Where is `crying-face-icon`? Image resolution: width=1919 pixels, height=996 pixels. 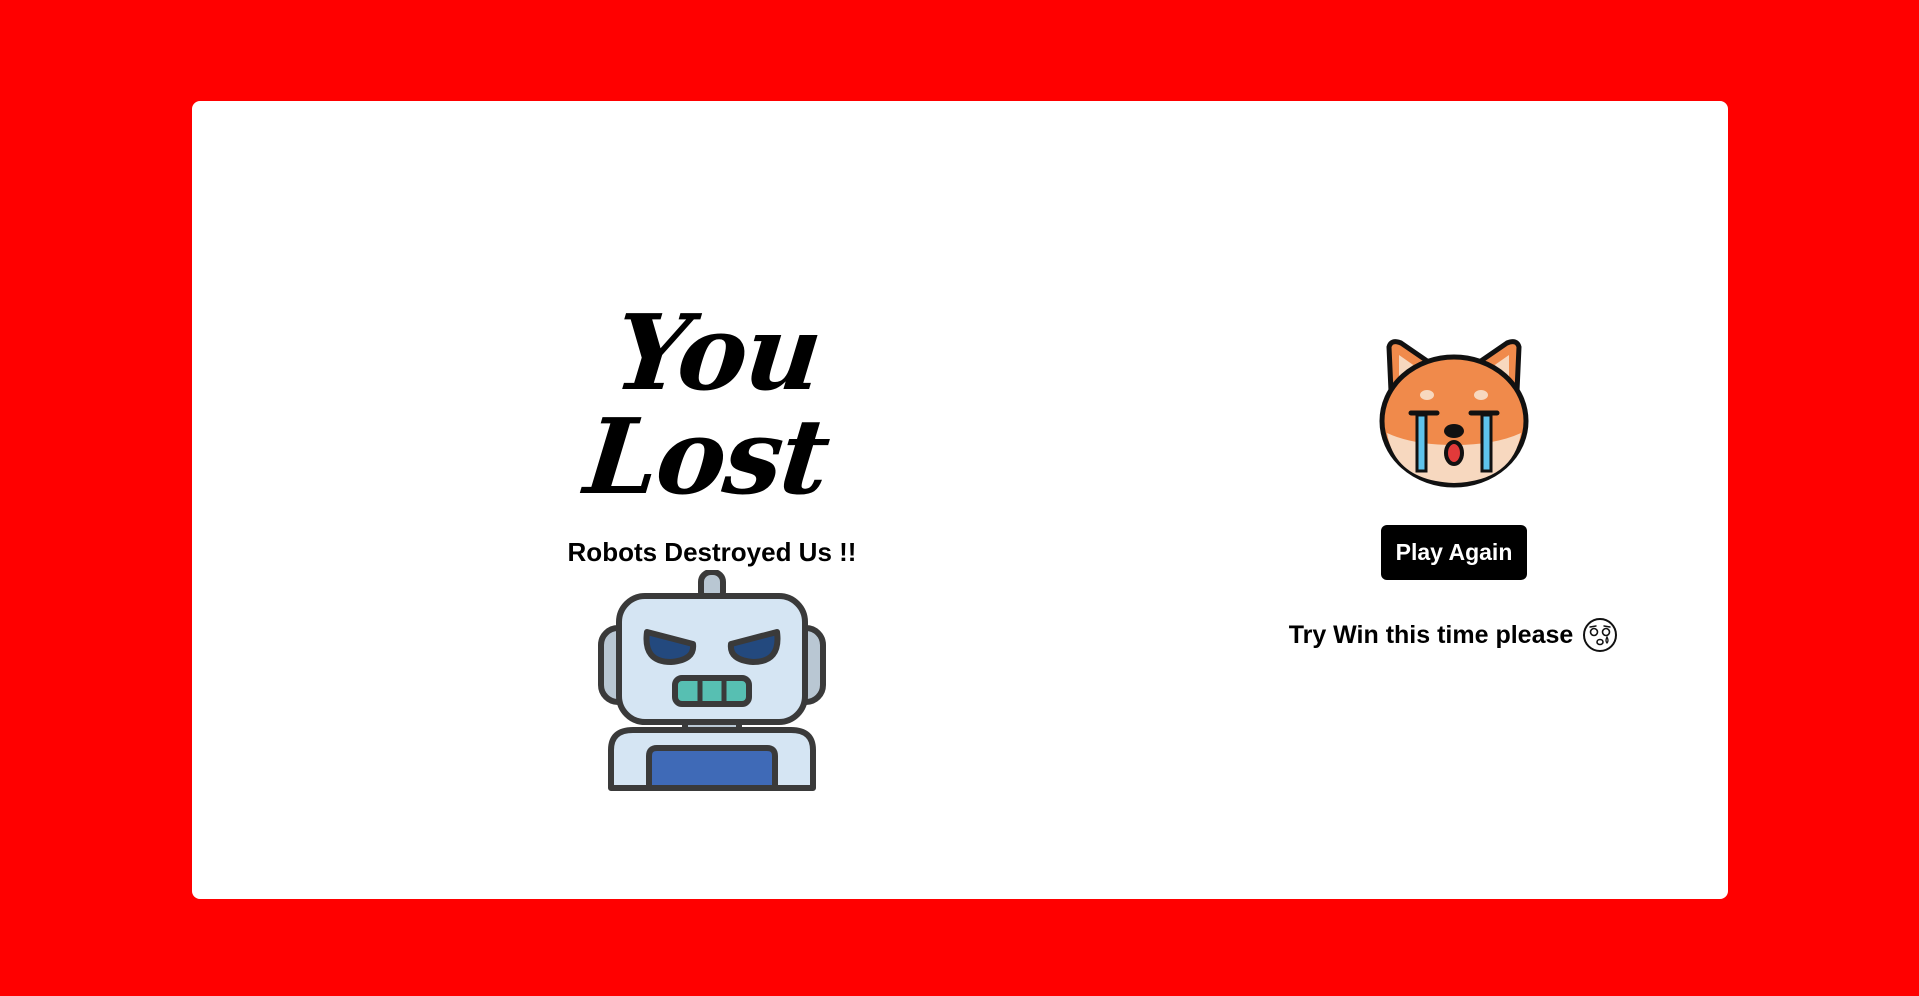 crying-face-icon is located at coordinates (1600, 635).